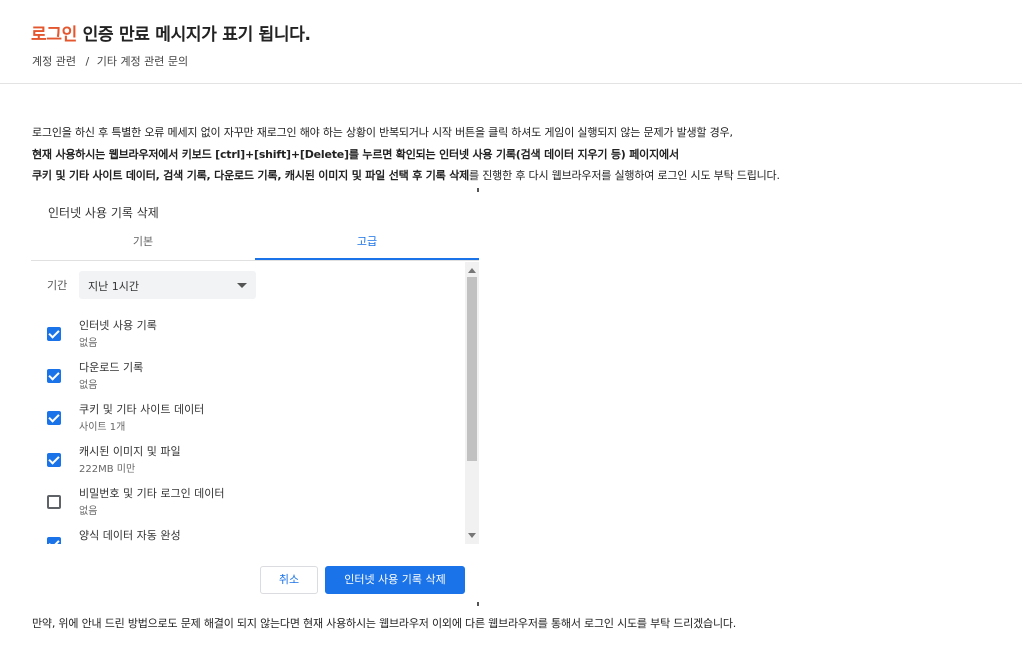 Image resolution: width=1022 pixels, height=666 pixels. I want to click on option-cached-images: 캐시된 이미지 및 파일 222MB 미만, so click(246, 464).